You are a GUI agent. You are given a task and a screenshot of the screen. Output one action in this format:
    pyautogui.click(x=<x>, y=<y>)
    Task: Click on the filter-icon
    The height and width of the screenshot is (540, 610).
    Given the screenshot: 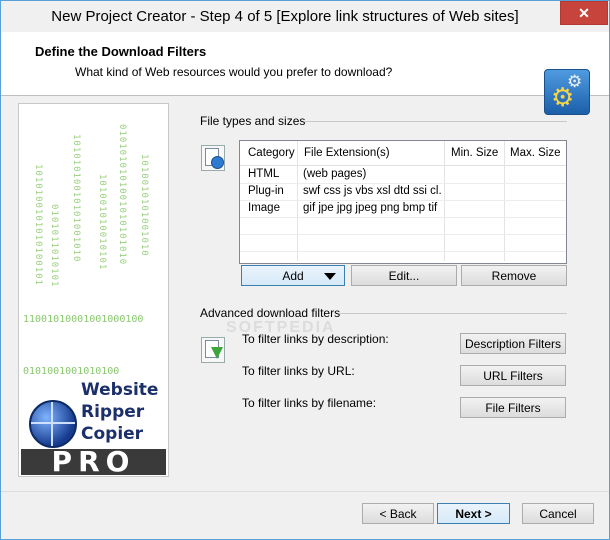 What is the action you would take?
    pyautogui.click(x=213, y=350)
    